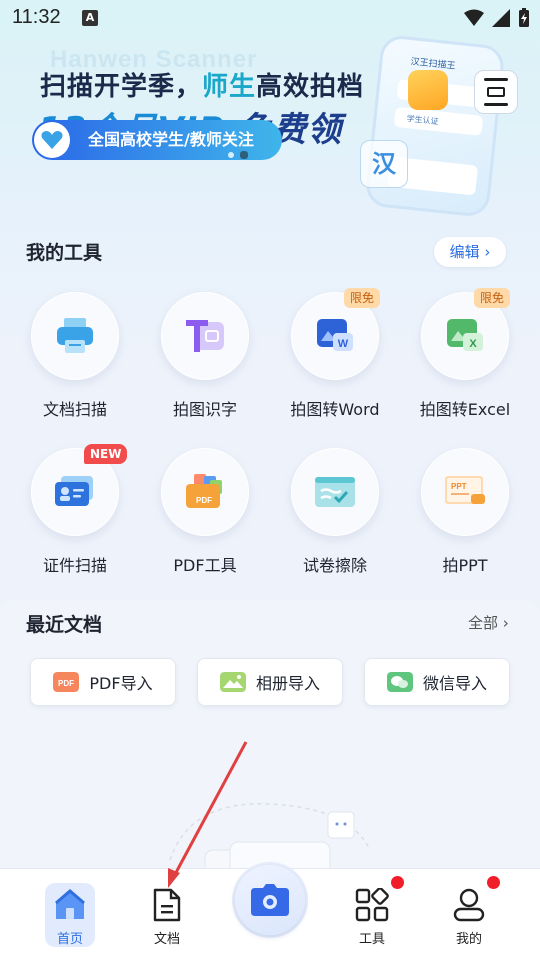  Describe the element at coordinates (372, 905) in the screenshot. I see `tools-grid-icon` at that location.